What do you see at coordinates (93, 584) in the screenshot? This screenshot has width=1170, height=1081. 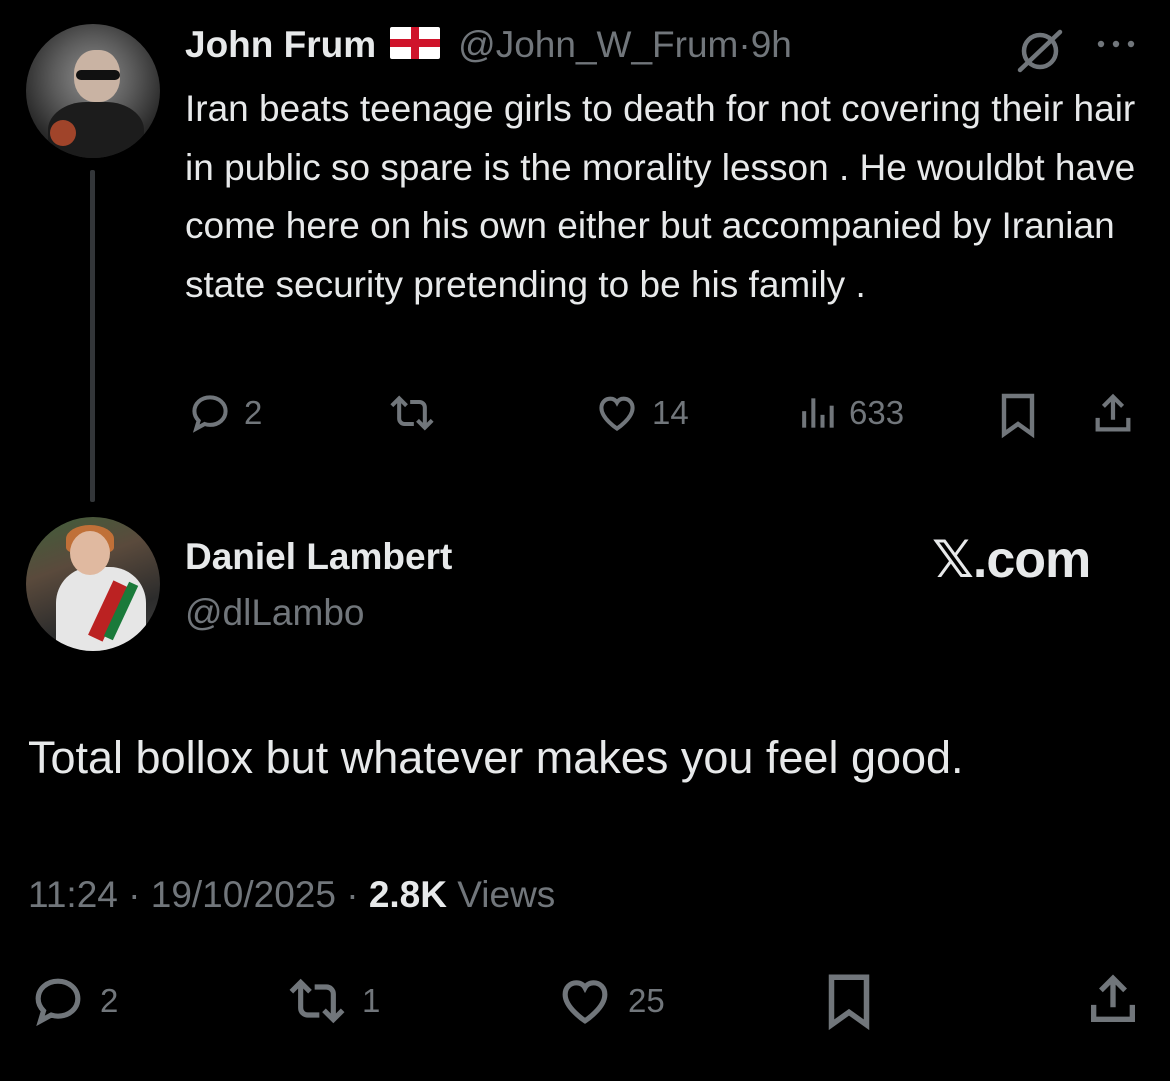 I see `avatar-daniel-lambert` at bounding box center [93, 584].